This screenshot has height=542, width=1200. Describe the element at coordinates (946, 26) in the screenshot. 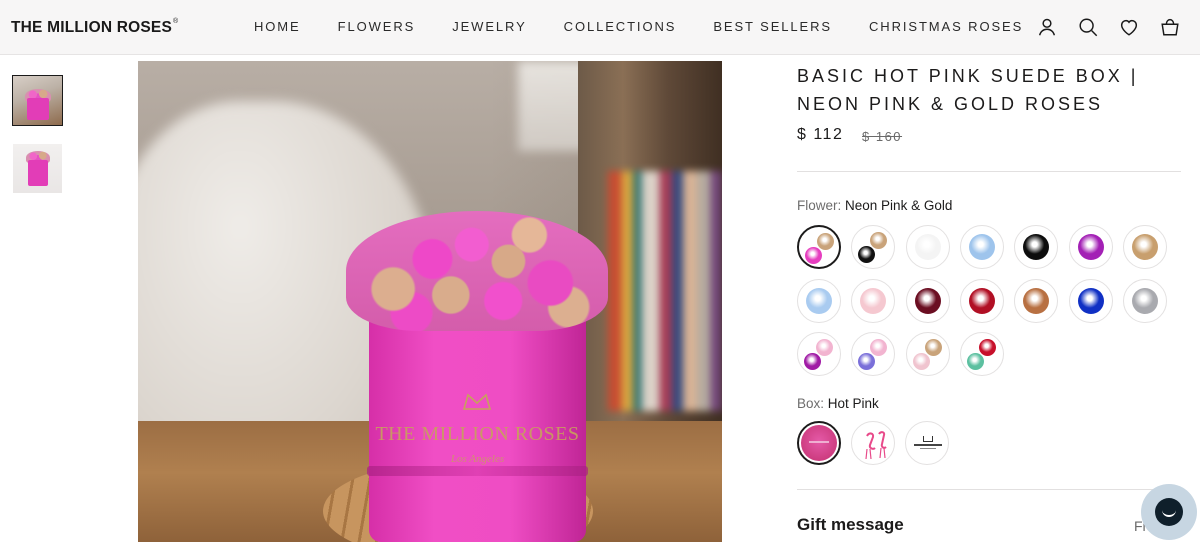

I see `nav-christmas-roses: CHRISTMAS ROSES` at that location.